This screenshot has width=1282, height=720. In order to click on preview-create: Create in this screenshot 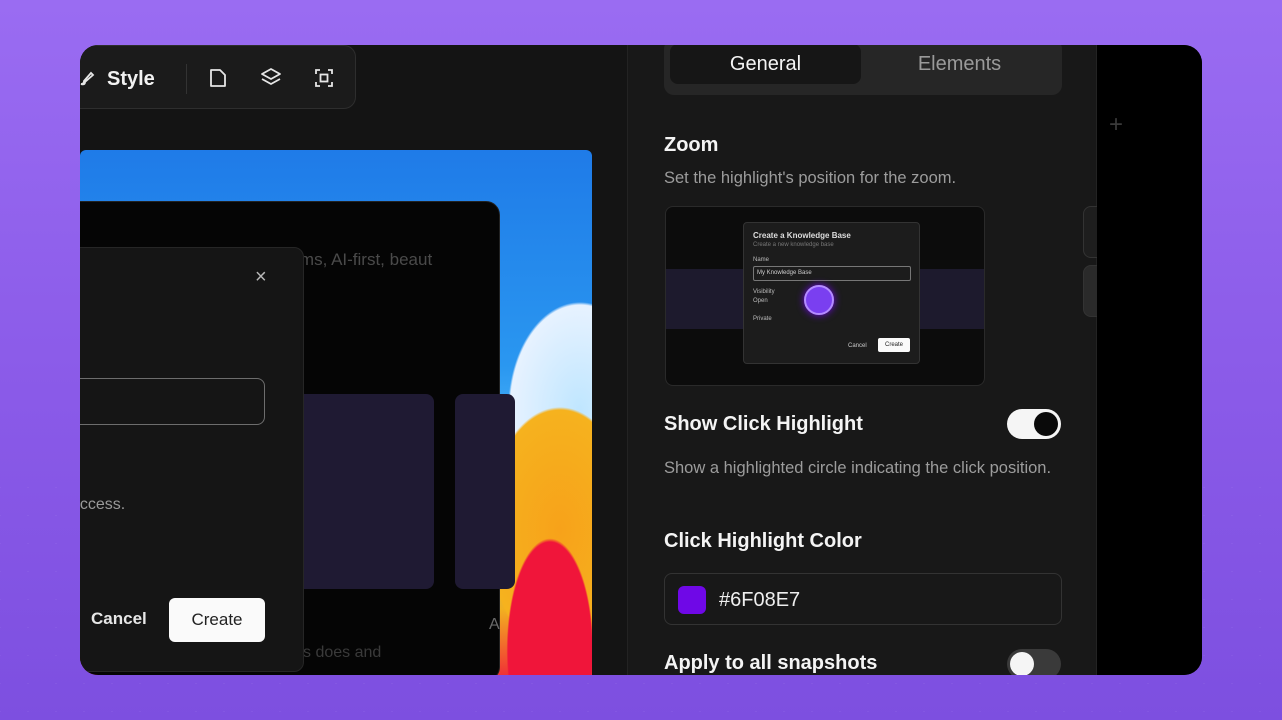, I will do `click(894, 345)`.